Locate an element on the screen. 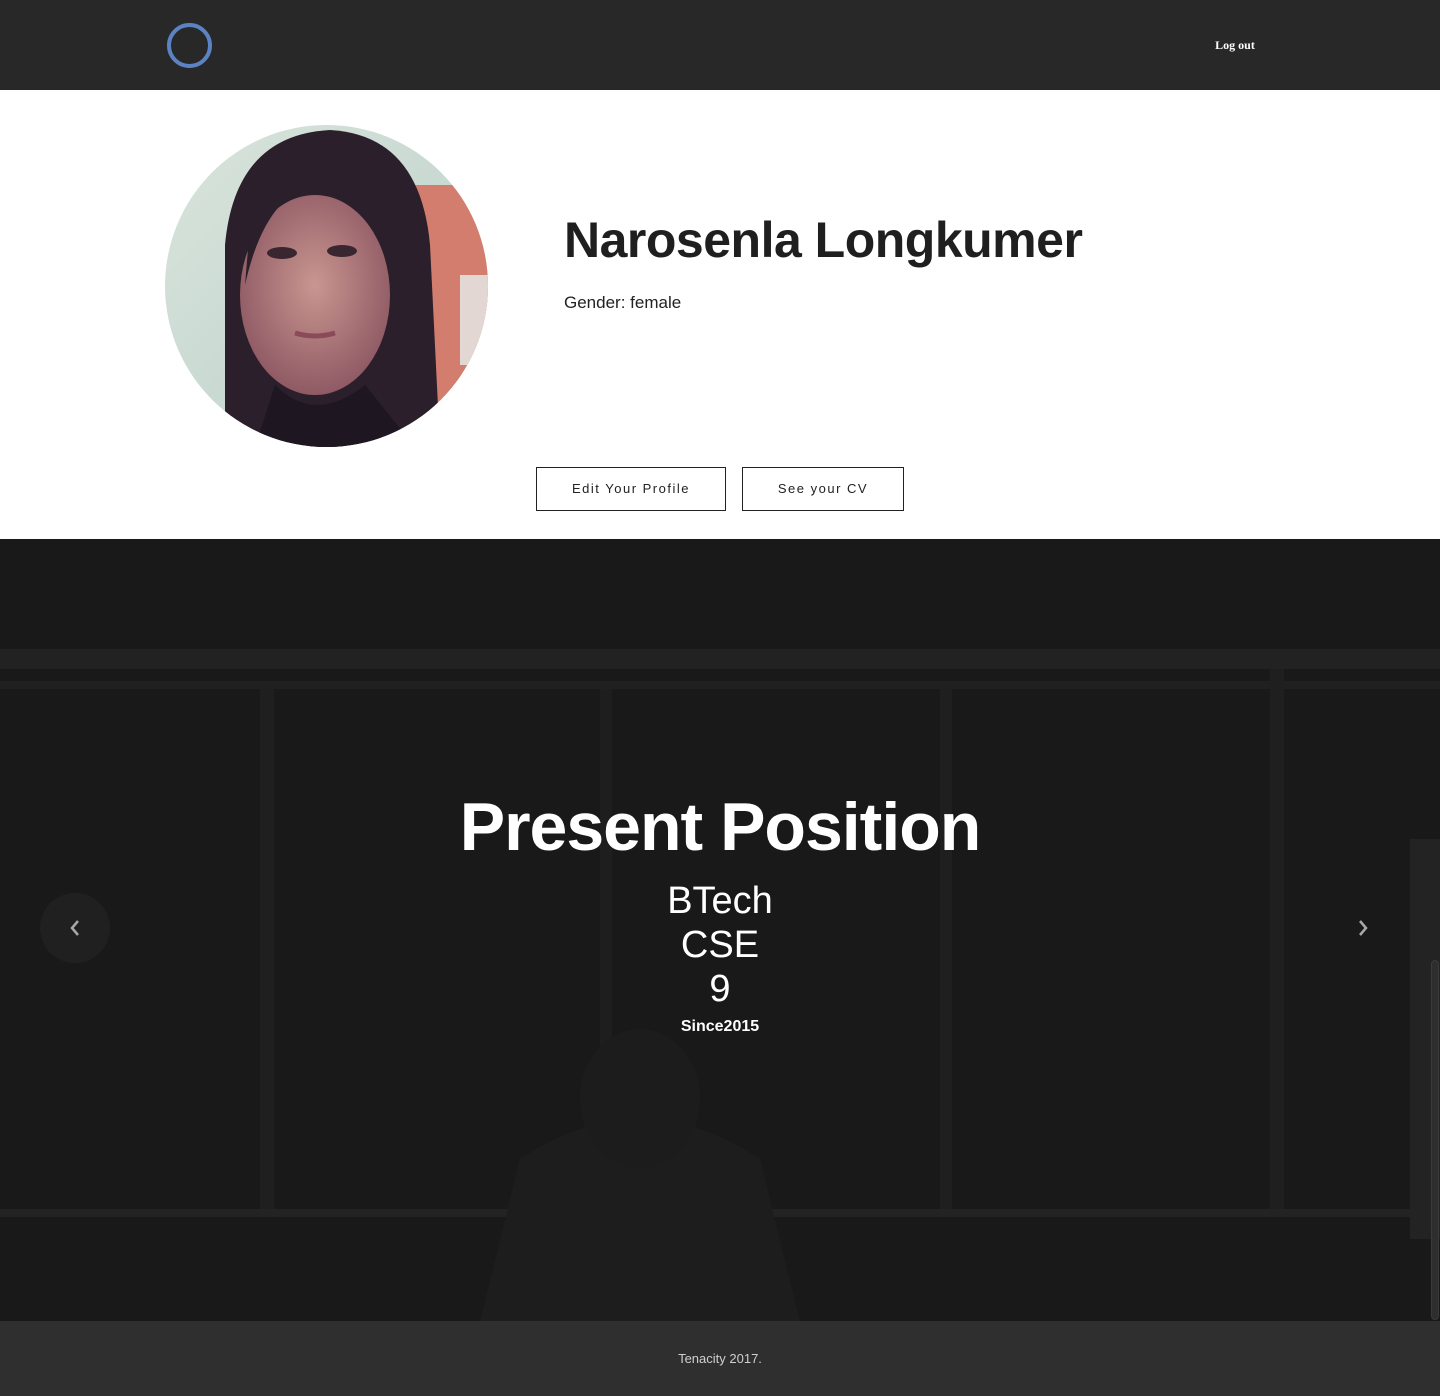 Image resolution: width=1440 pixels, height=1396 pixels. top-navbar: Log out is located at coordinates (720, 45).